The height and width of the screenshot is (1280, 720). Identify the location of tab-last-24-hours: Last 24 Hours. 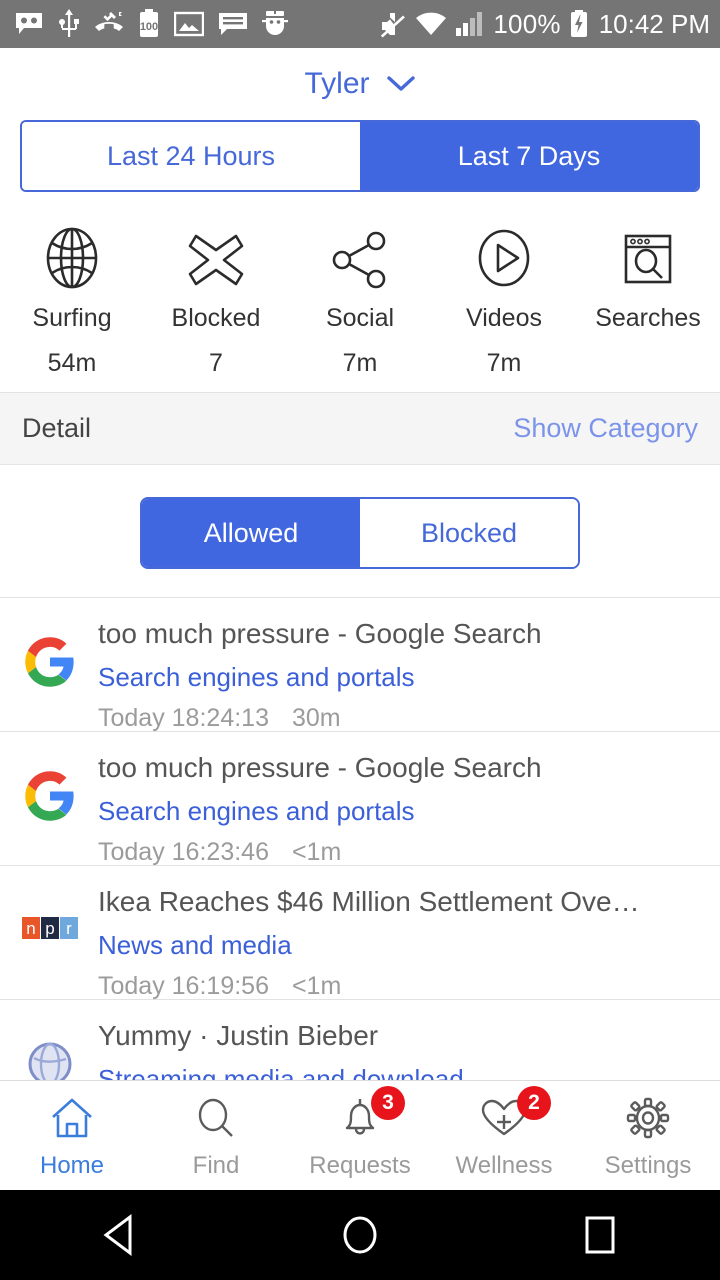
(191, 156).